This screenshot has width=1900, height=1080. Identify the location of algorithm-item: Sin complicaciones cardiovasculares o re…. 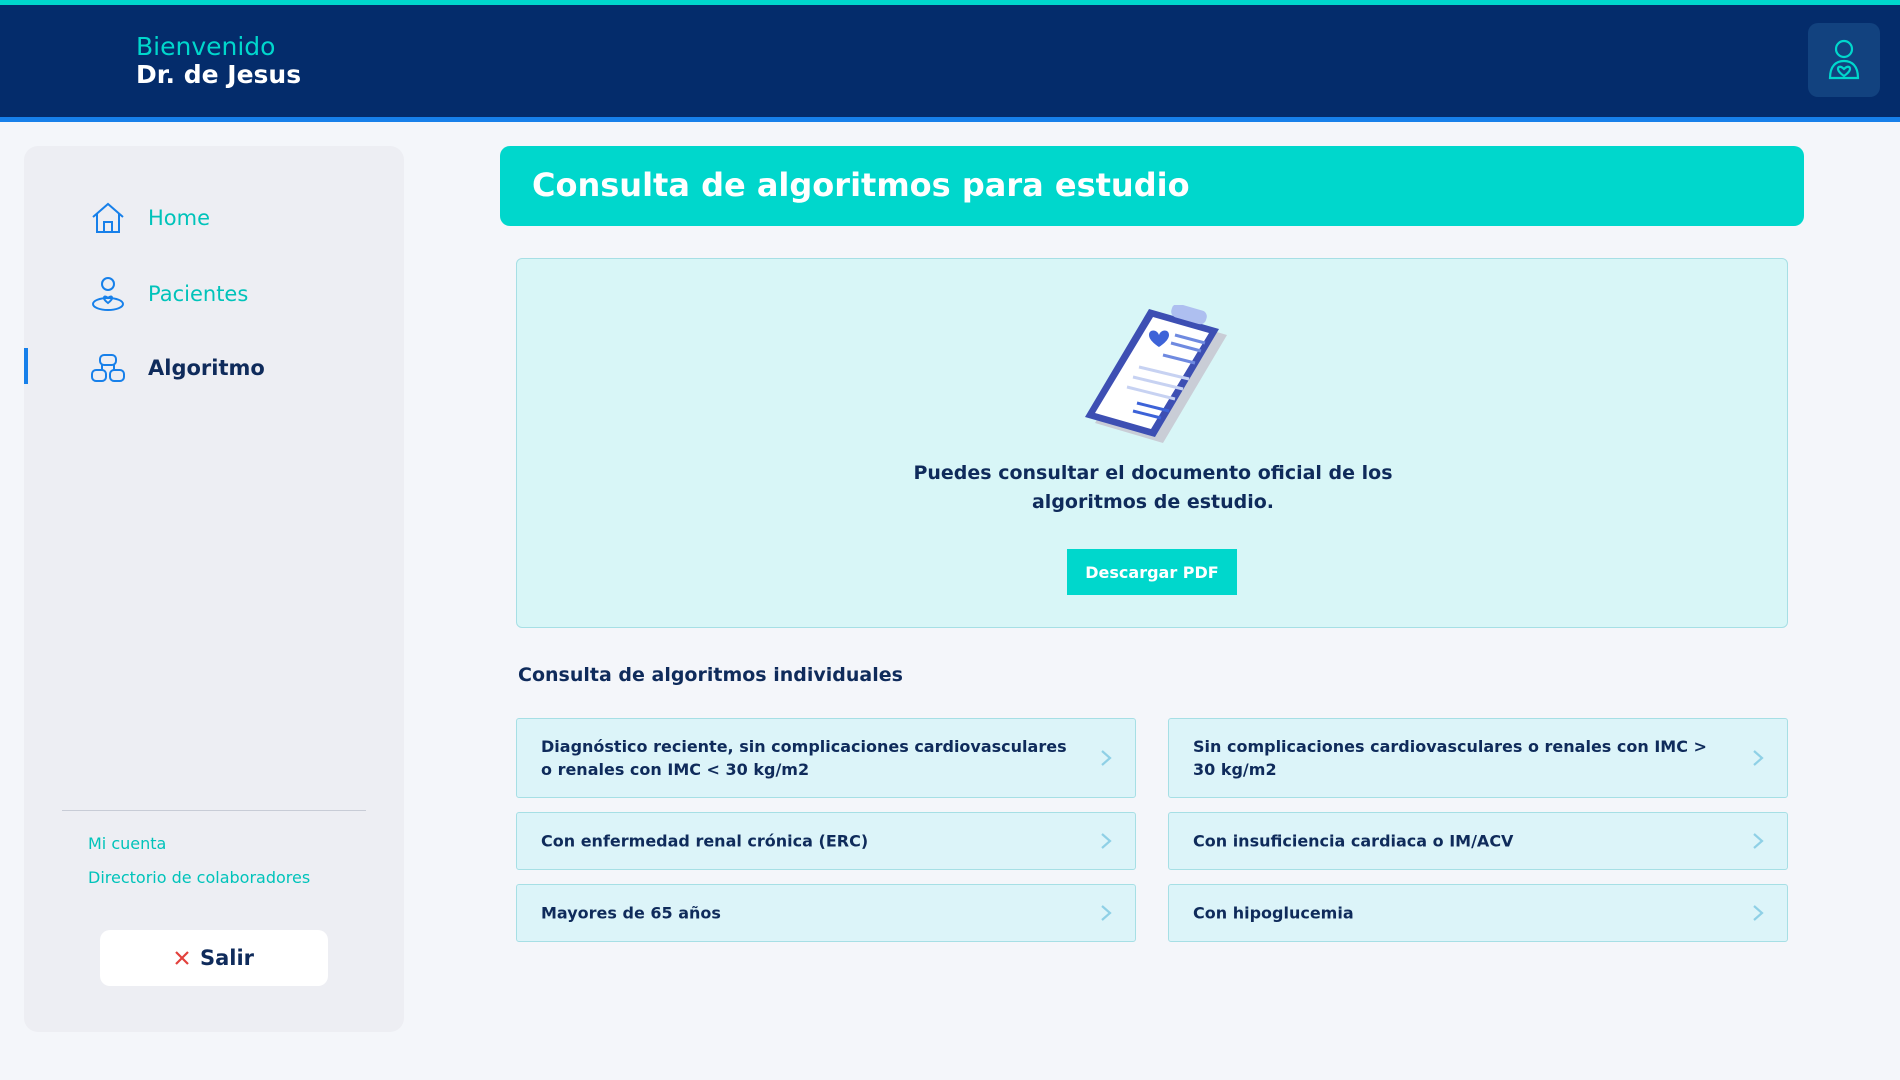
(1478, 758).